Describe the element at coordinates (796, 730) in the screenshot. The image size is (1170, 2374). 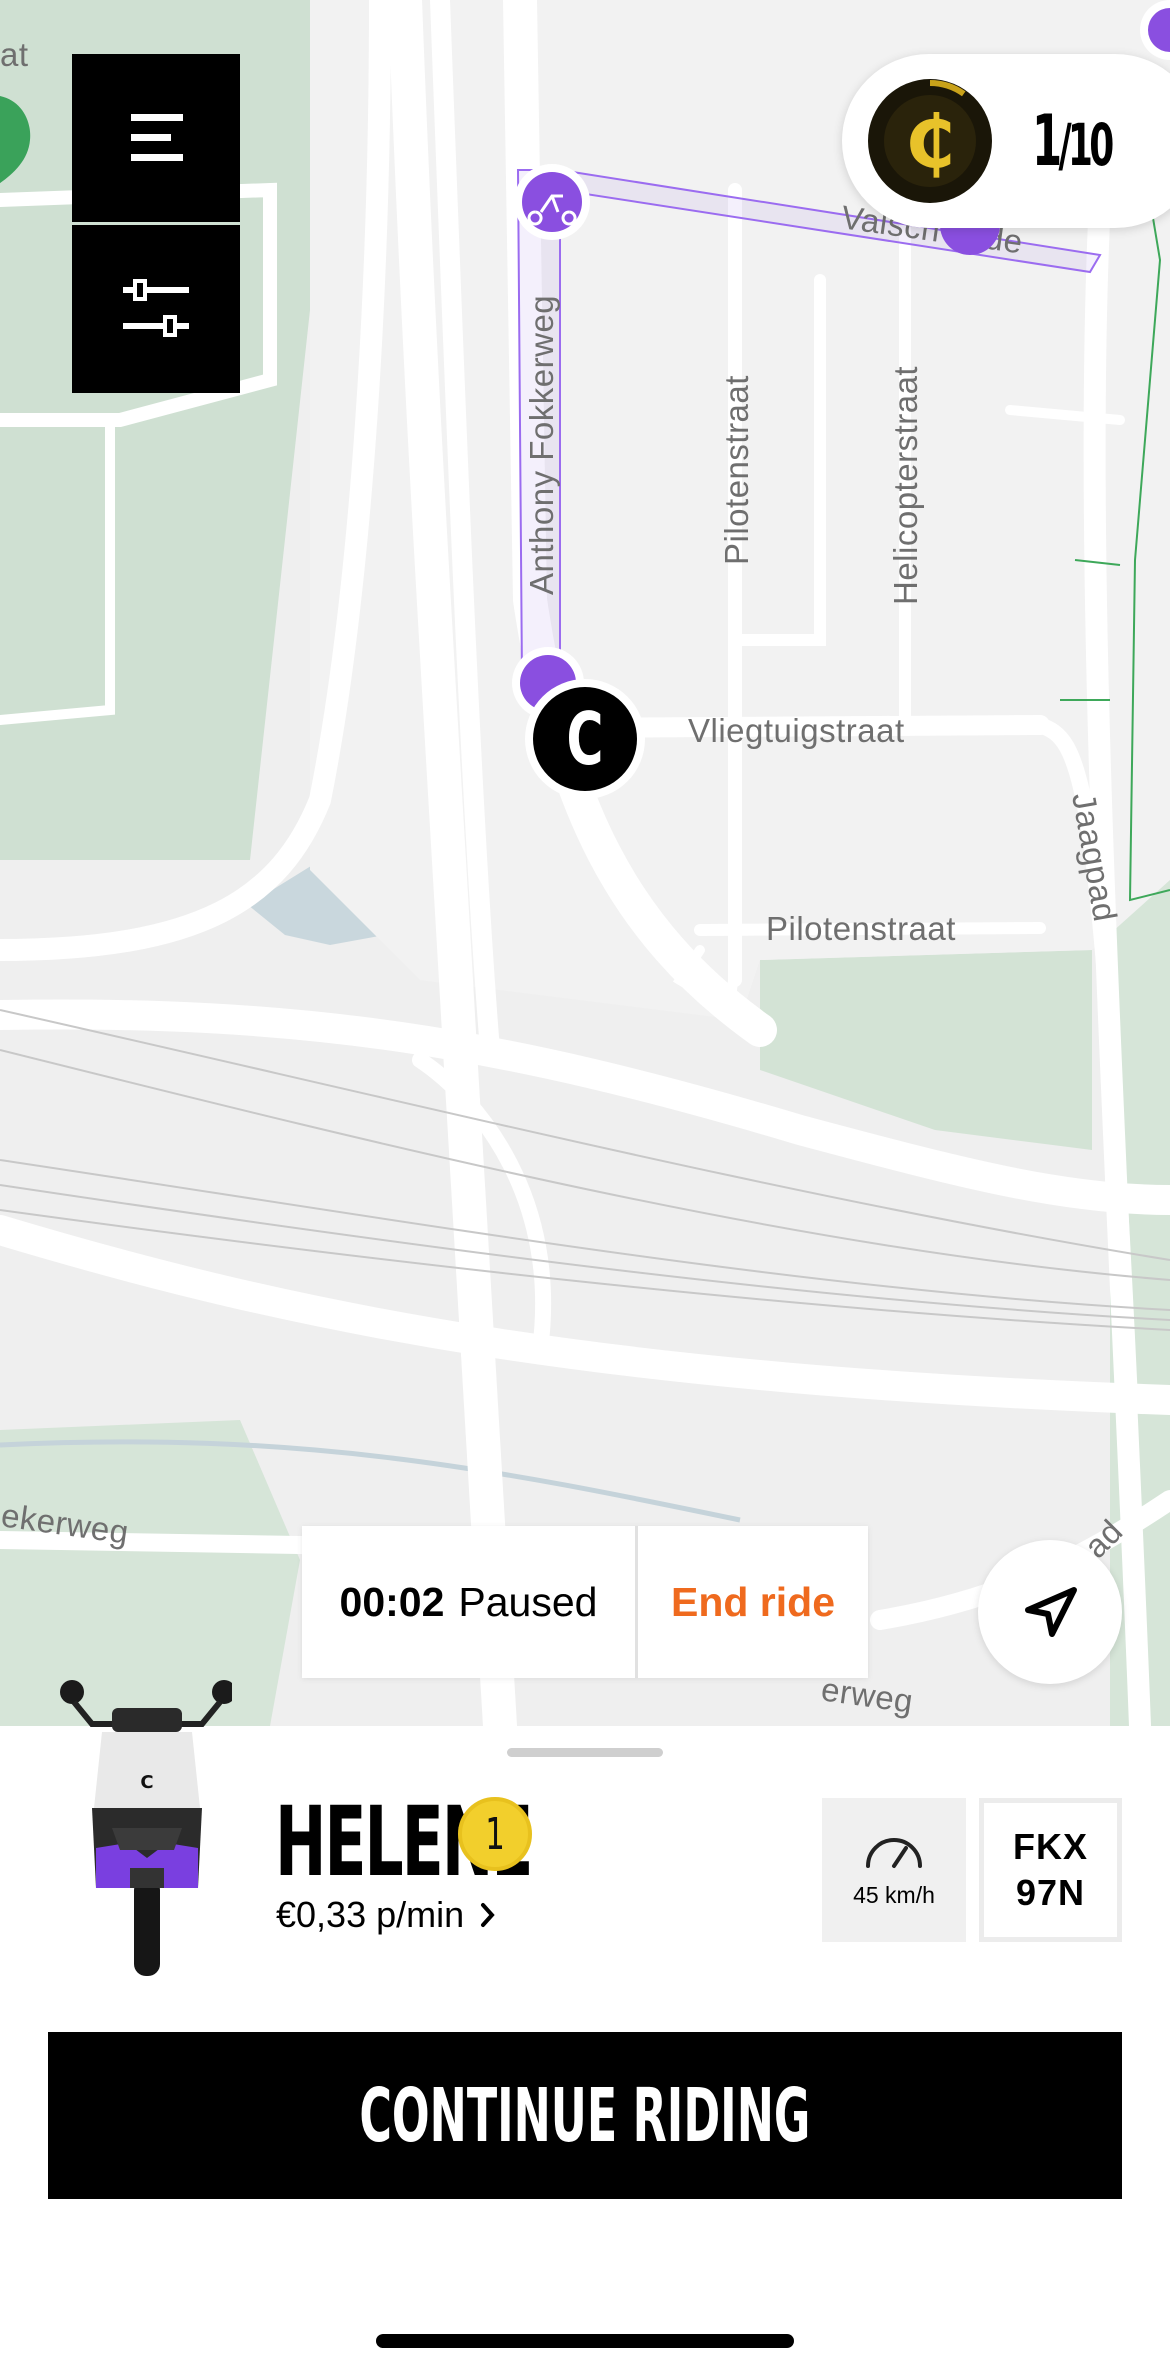
I see `street-label: Vliegtuigstraat` at that location.